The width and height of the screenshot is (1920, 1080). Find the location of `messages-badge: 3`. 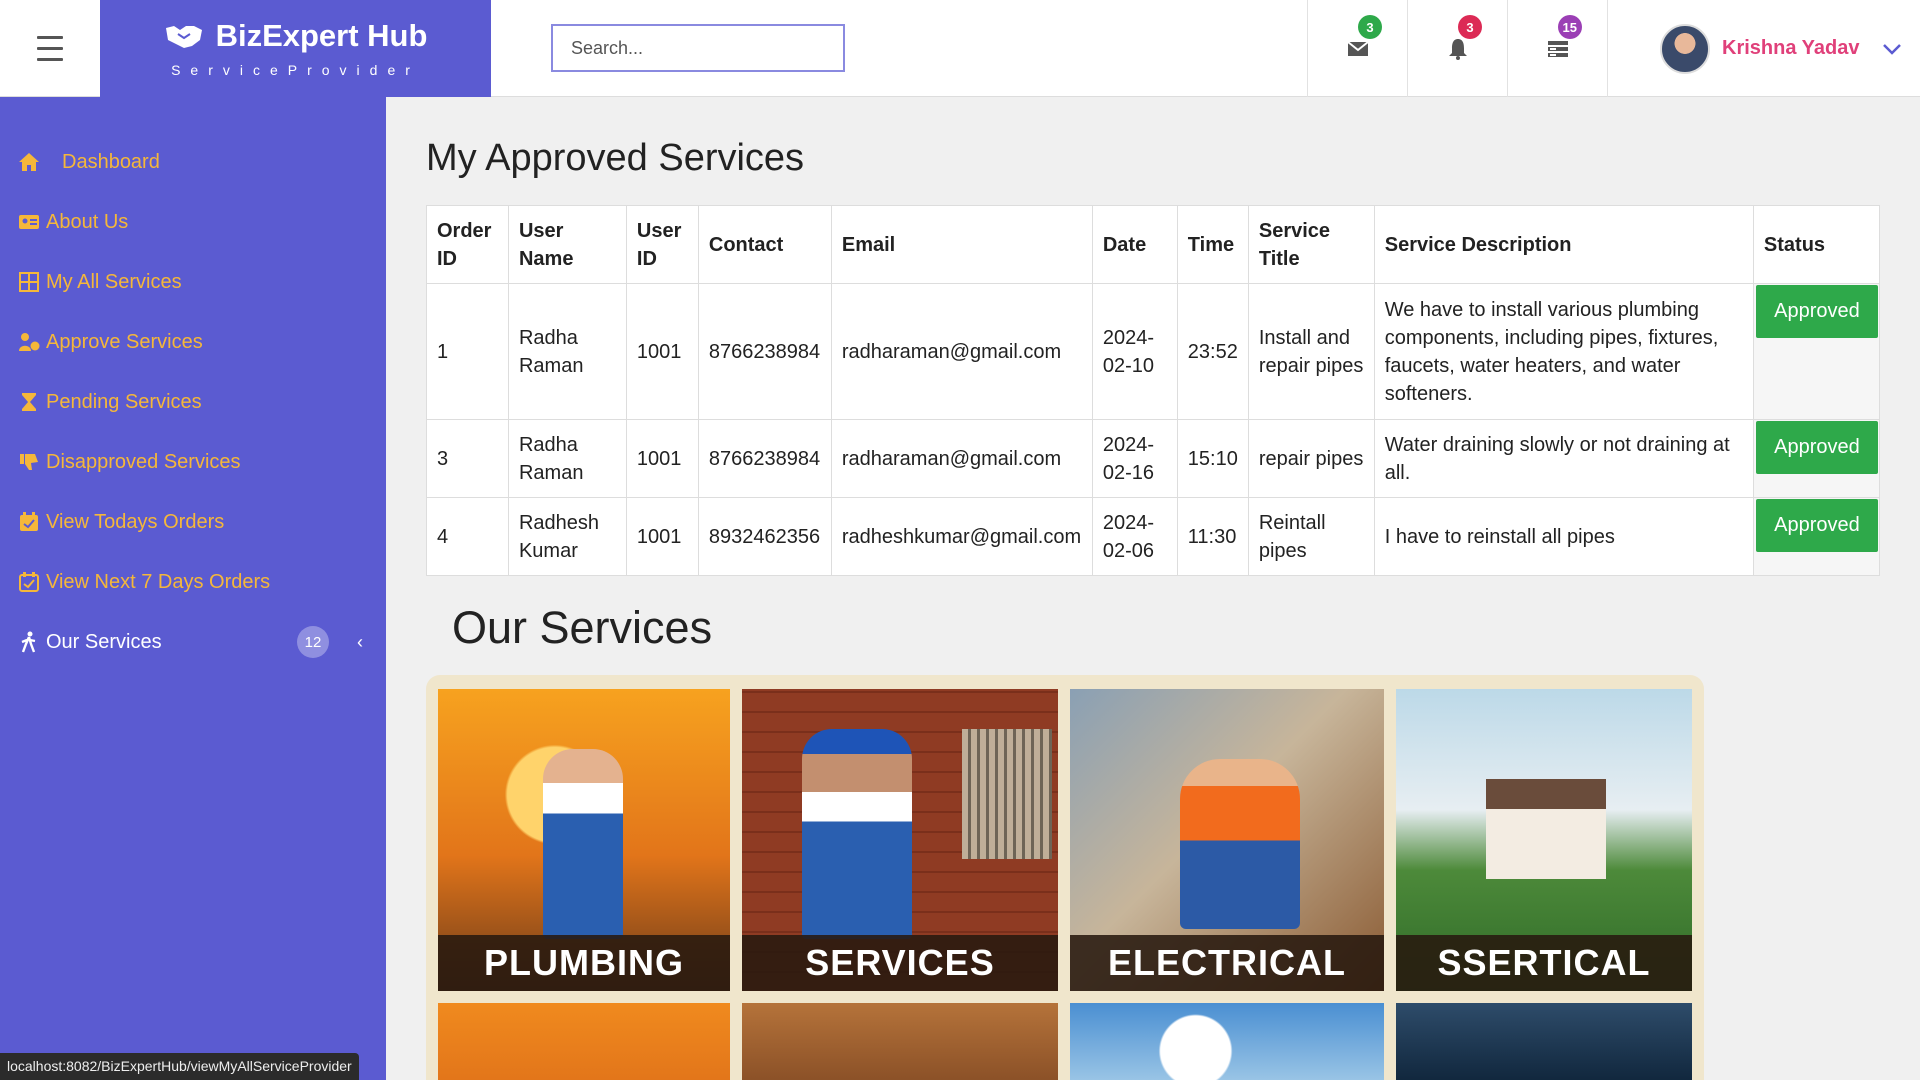

messages-badge: 3 is located at coordinates (1370, 27).